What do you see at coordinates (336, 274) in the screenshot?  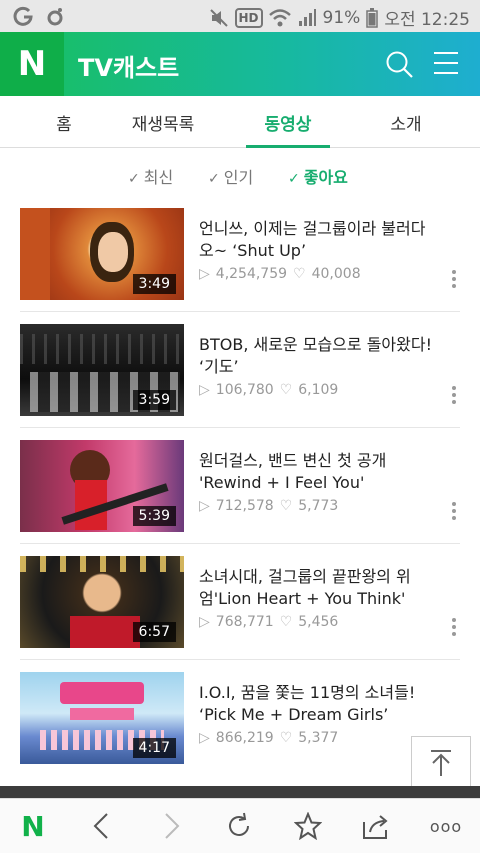 I see `like-count: 40,008` at bounding box center [336, 274].